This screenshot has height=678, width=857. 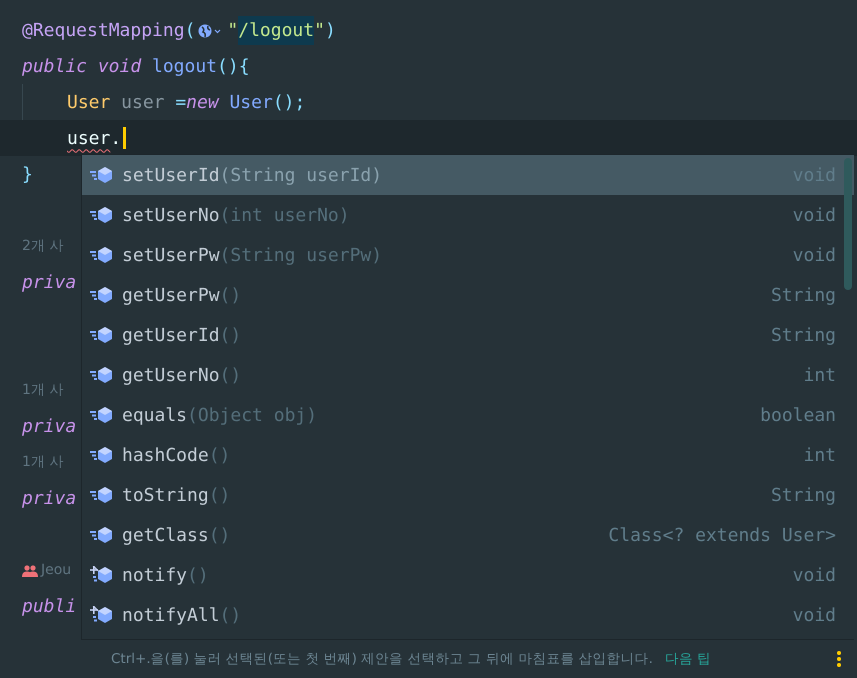 What do you see at coordinates (382, 659) in the screenshot?
I see `hint-text: Ctrl+.을(를) 눌러 선택된(또는 첫 번째) 제안을 선택하고 그 뒤에 마침표를 삽입합니다.` at bounding box center [382, 659].